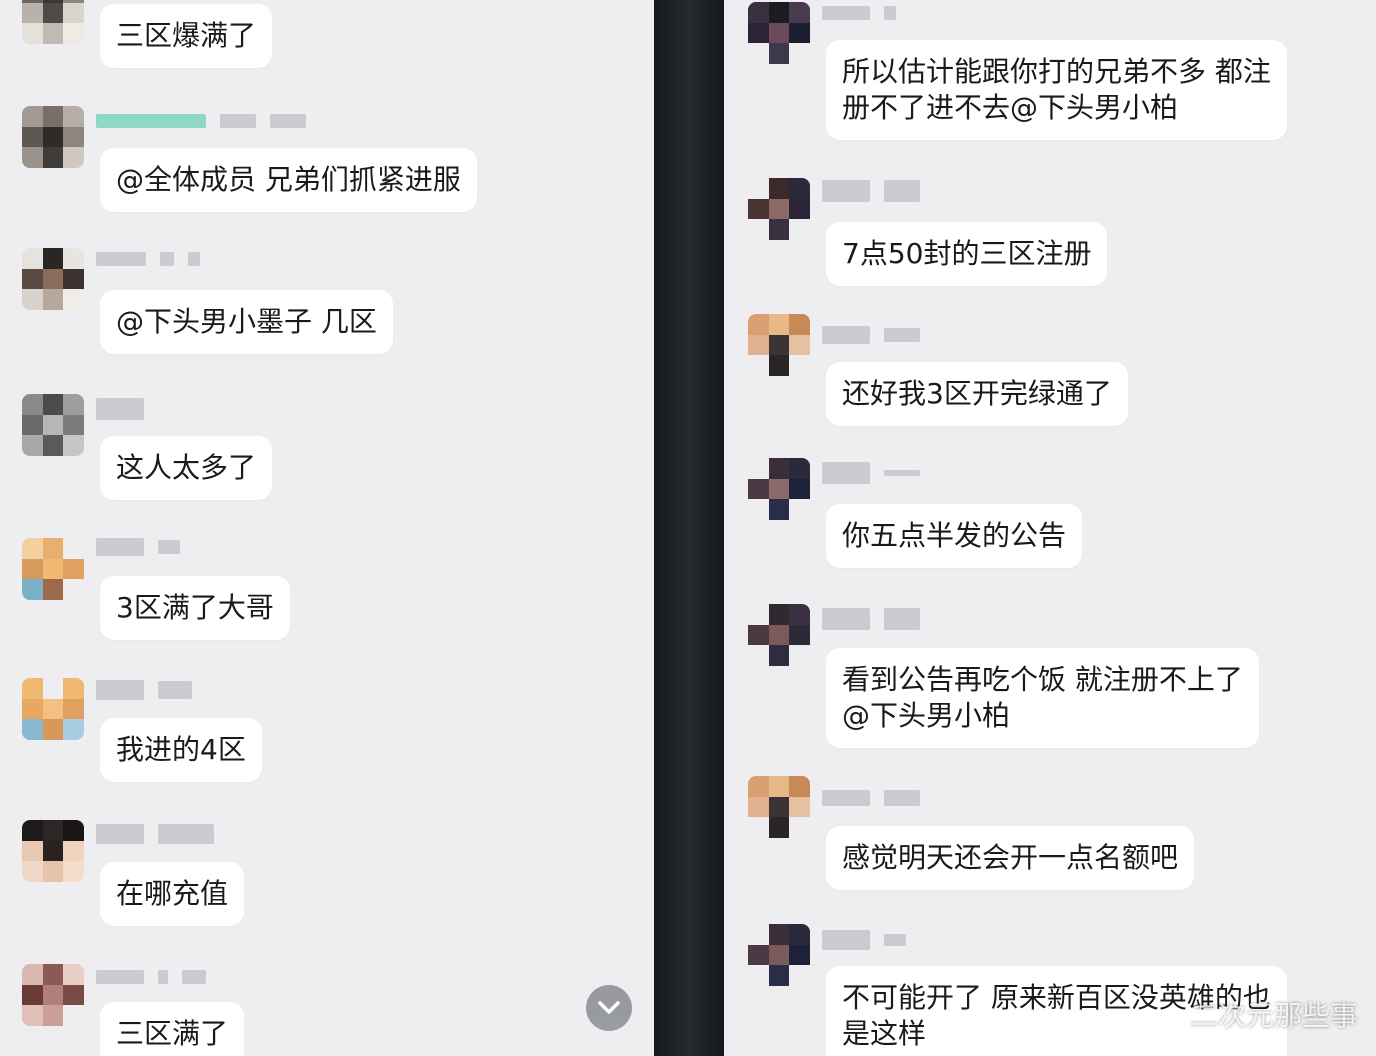 This screenshot has height=1056, width=1376. I want to click on chevron-down-icon, so click(609, 1007).